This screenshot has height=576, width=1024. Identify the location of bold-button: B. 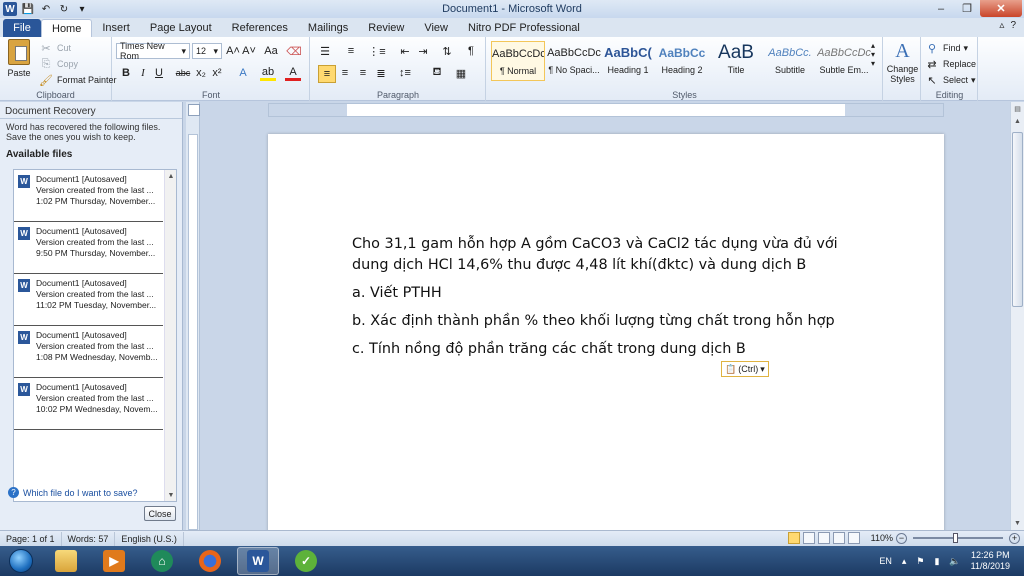
(126, 73).